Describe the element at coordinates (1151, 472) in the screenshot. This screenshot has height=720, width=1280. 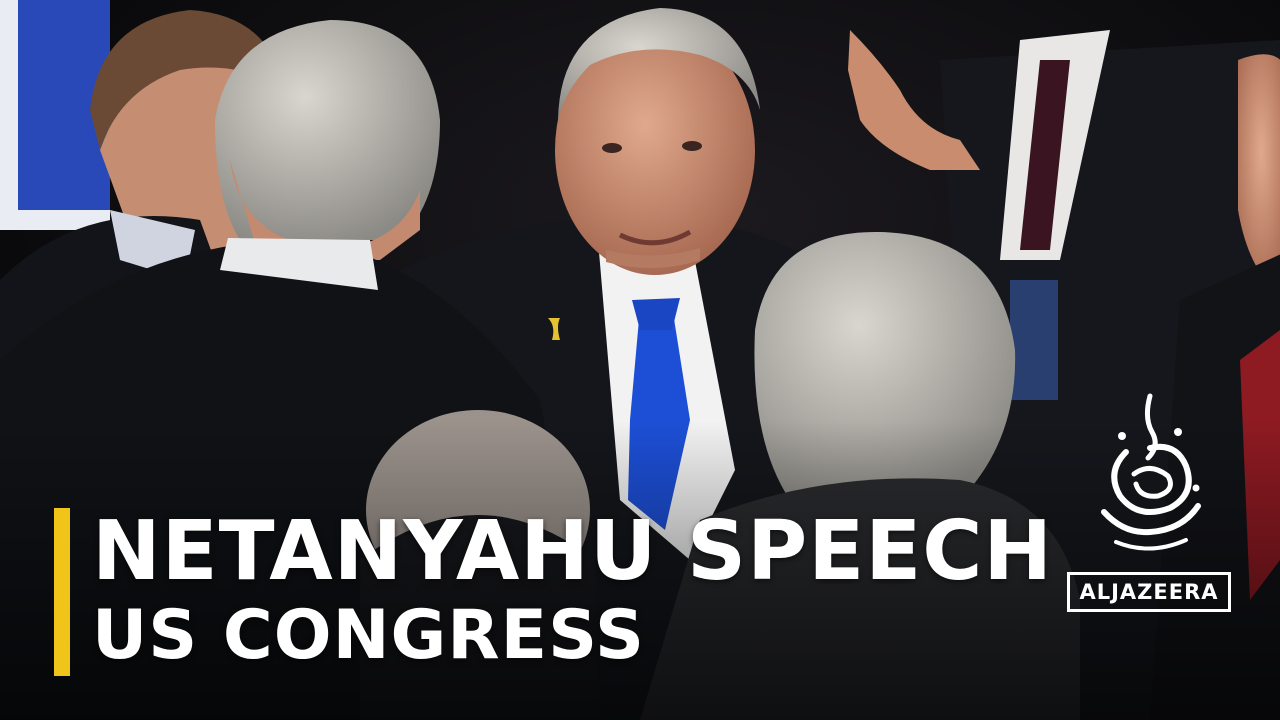
I see `al-jazeera-calligraphy-logo-icon` at that location.